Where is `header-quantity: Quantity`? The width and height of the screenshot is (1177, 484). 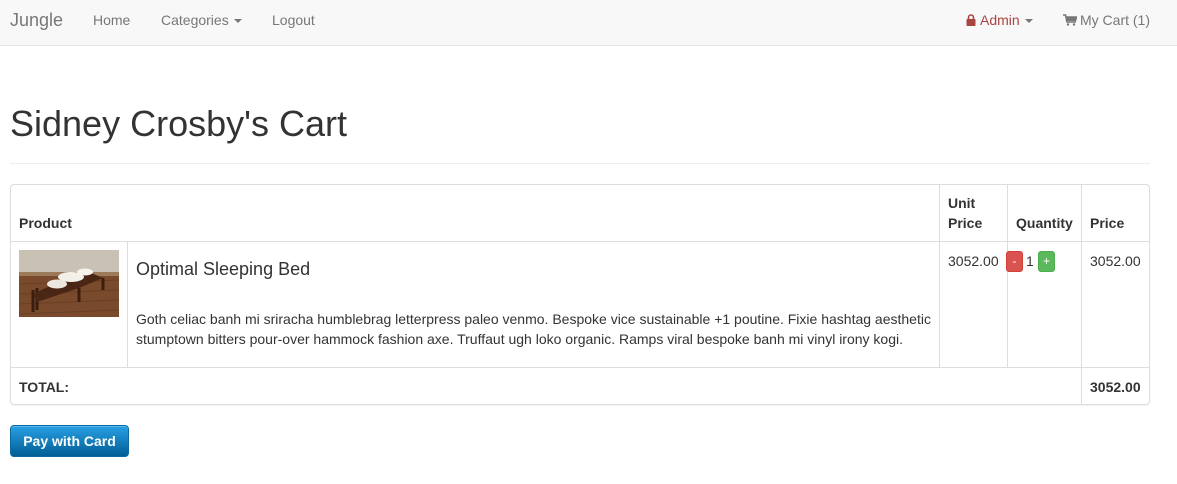 header-quantity: Quantity is located at coordinates (1044, 223).